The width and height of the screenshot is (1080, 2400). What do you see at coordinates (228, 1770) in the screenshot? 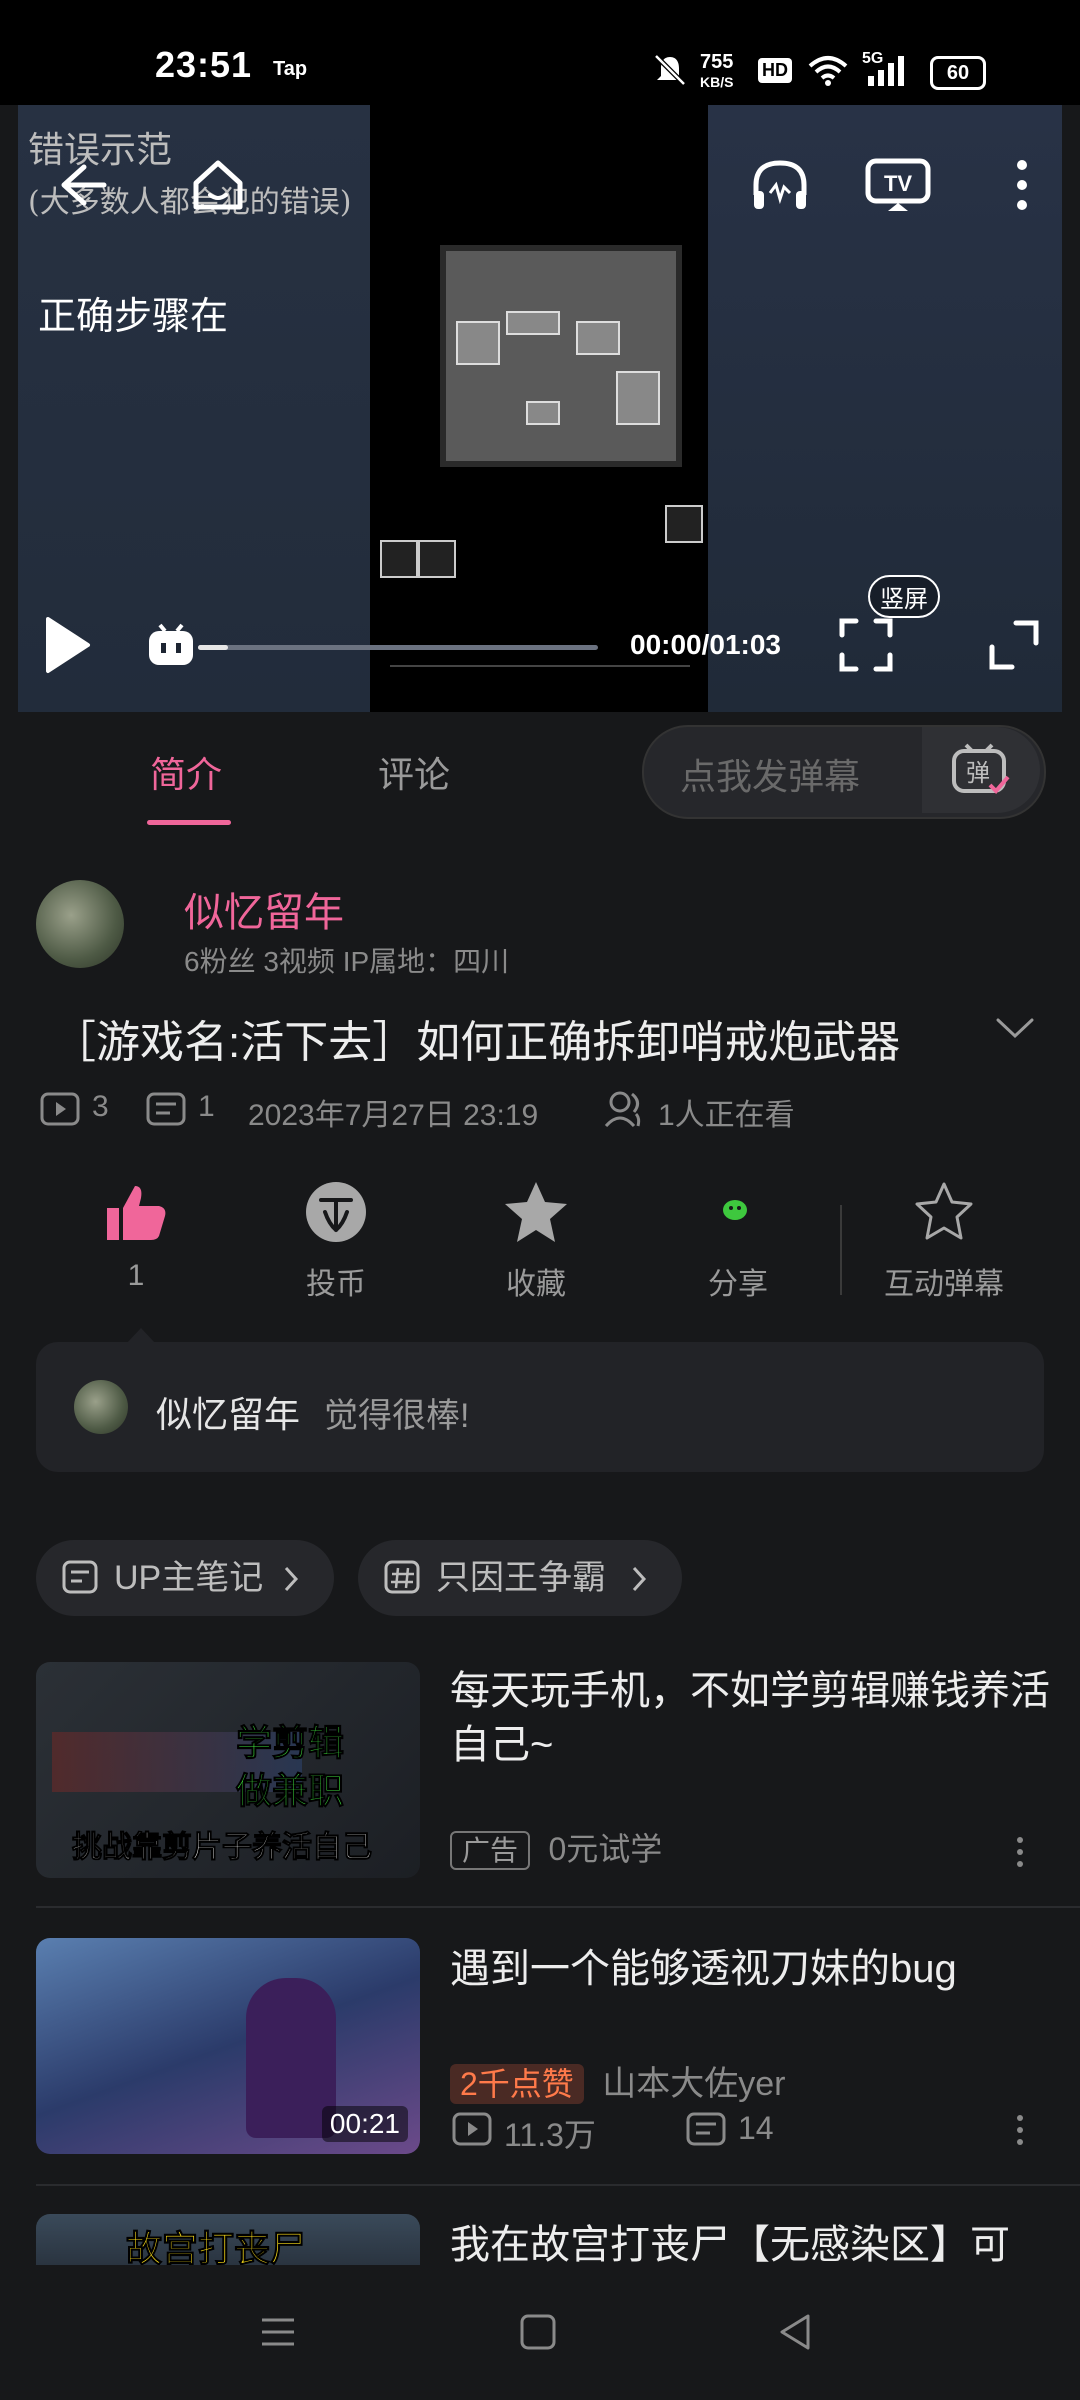
I see `feed-thumbnail: 学剪辑 做兼职 挑战靠剪片子养活自己` at bounding box center [228, 1770].